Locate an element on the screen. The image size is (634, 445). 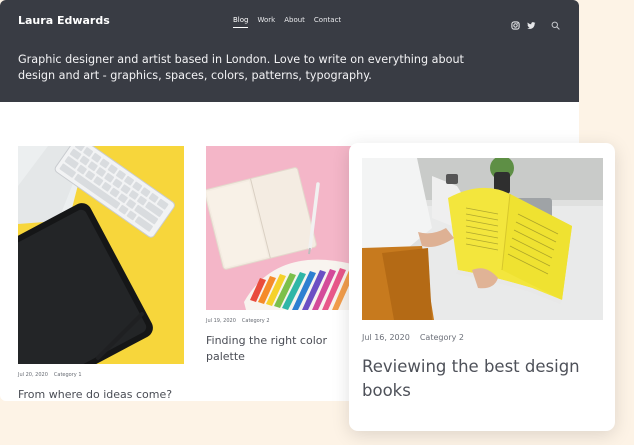
post-meta: Jul 16, 2020 Category 2 is located at coordinates (413, 337).